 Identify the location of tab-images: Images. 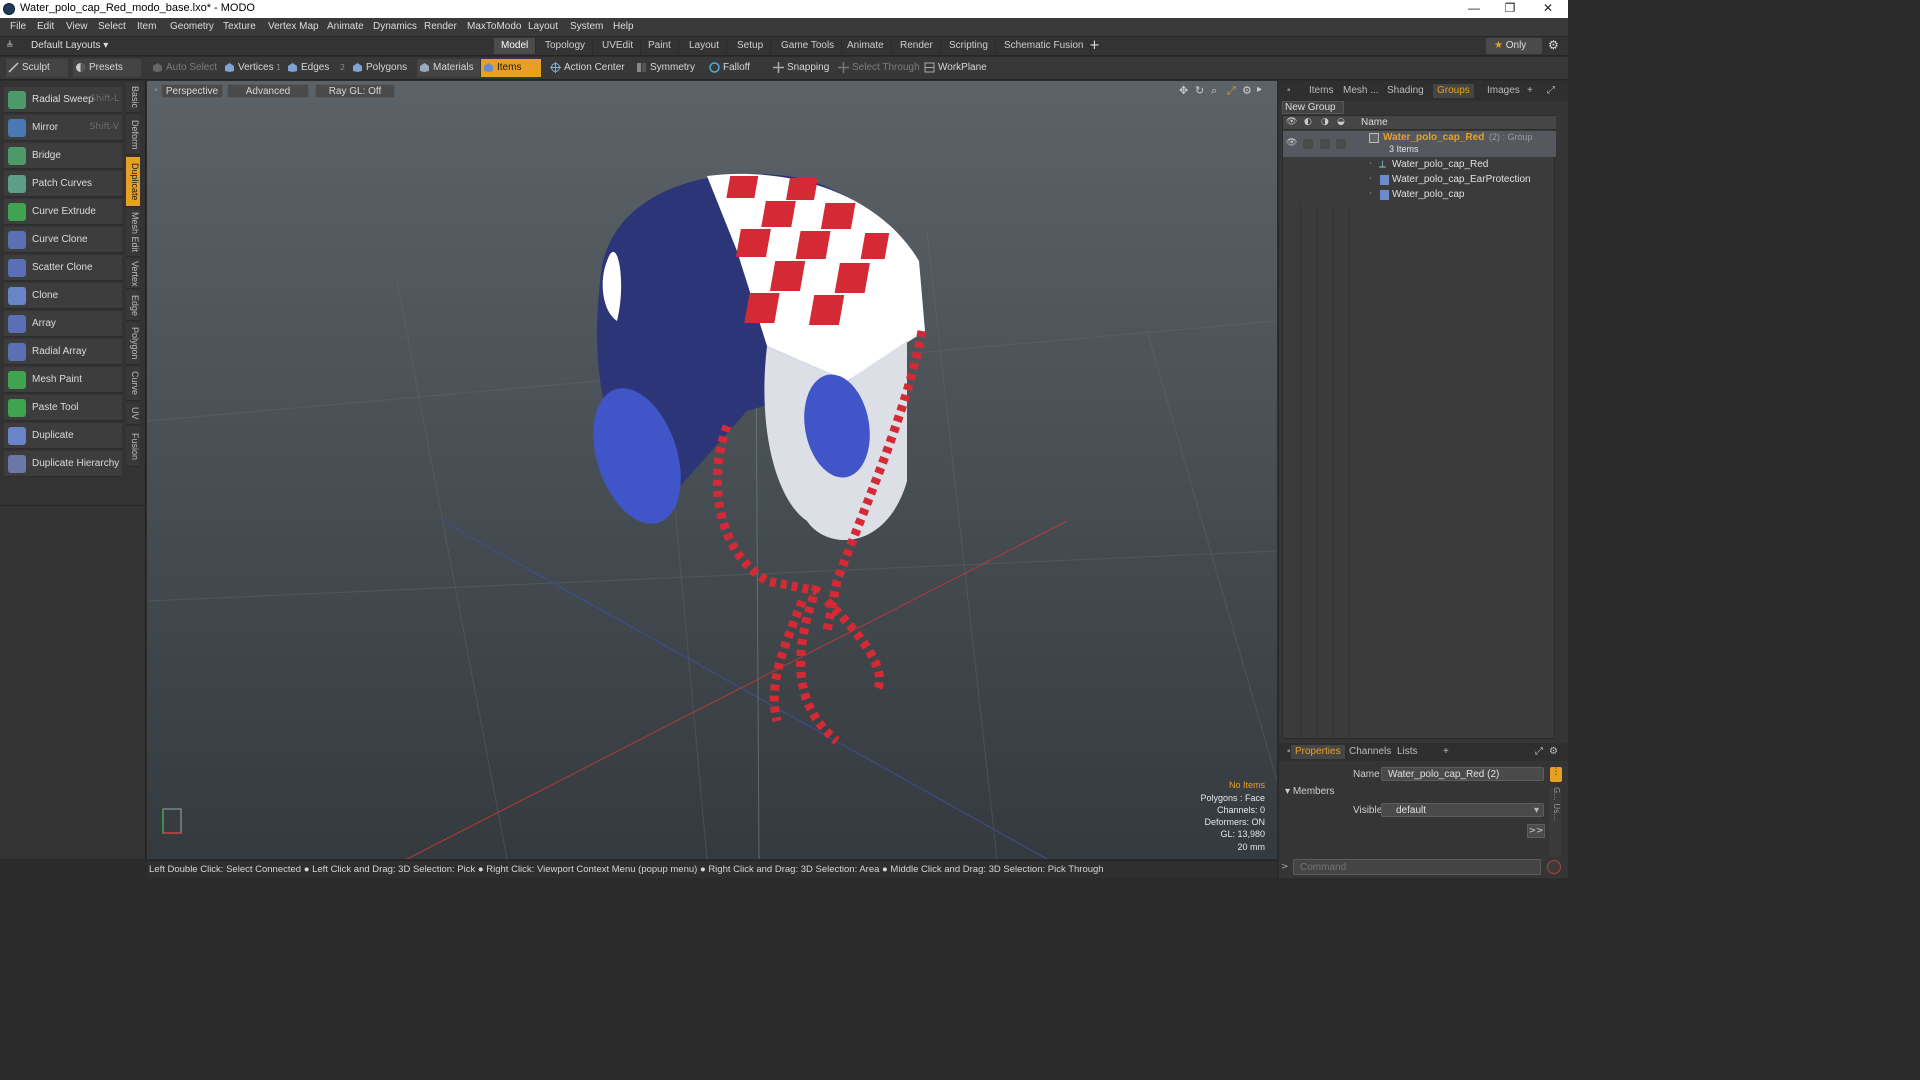
(1503, 91).